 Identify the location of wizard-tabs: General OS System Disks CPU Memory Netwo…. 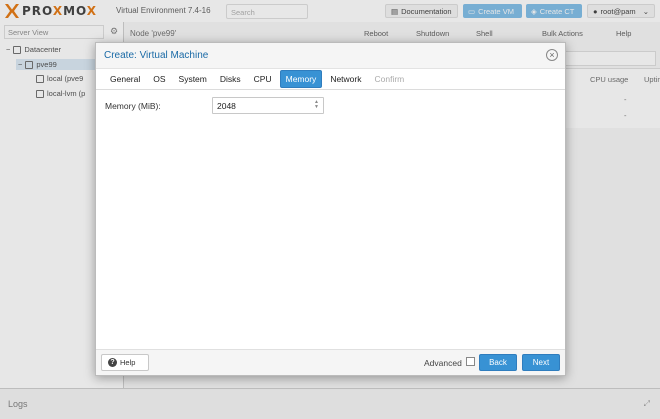
(330, 79).